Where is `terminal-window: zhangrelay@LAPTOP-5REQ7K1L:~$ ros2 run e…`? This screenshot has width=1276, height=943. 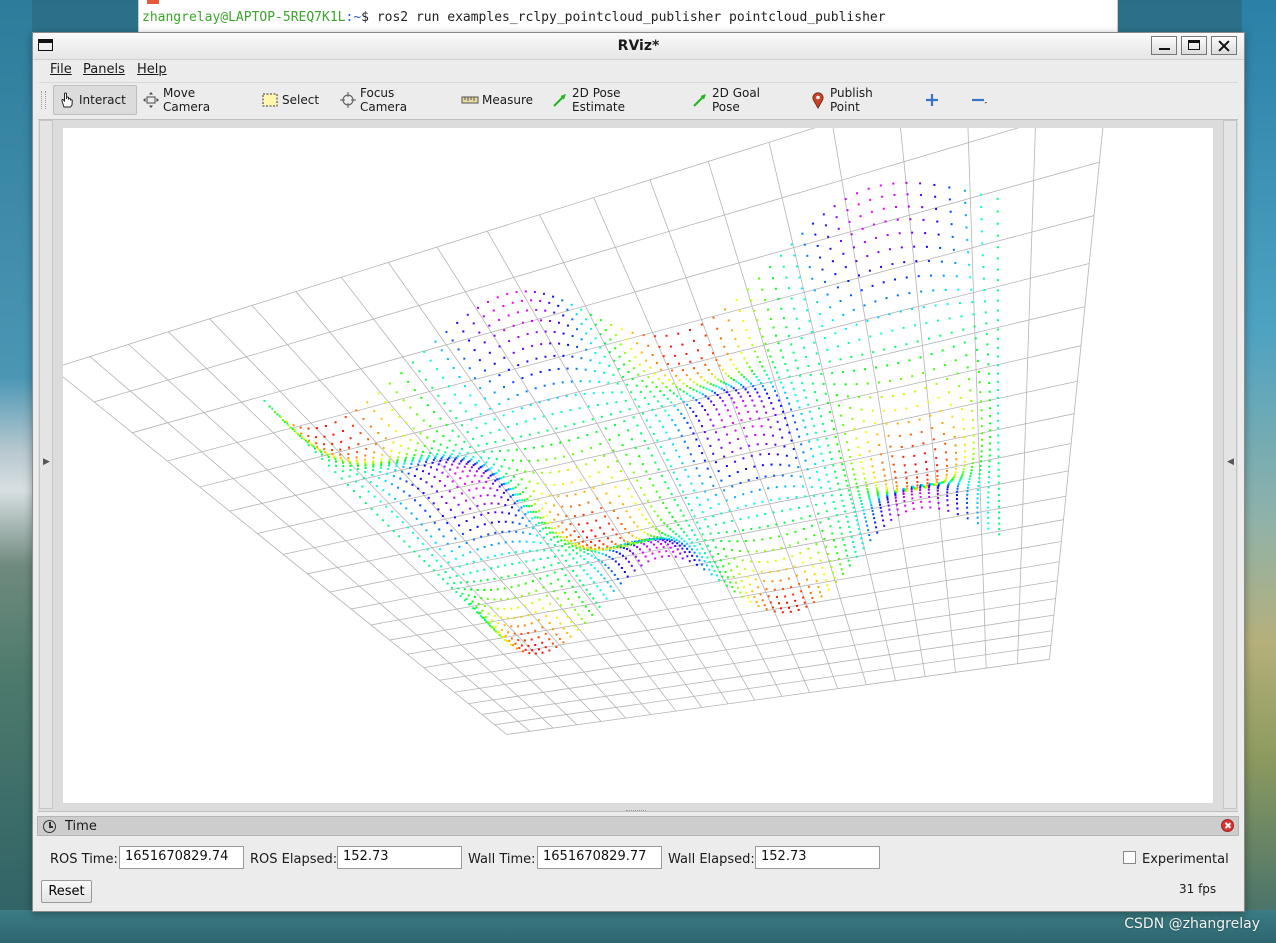
terminal-window: zhangrelay@LAPTOP-5REQ7K1L:~$ ros2 run e… is located at coordinates (628, 17).